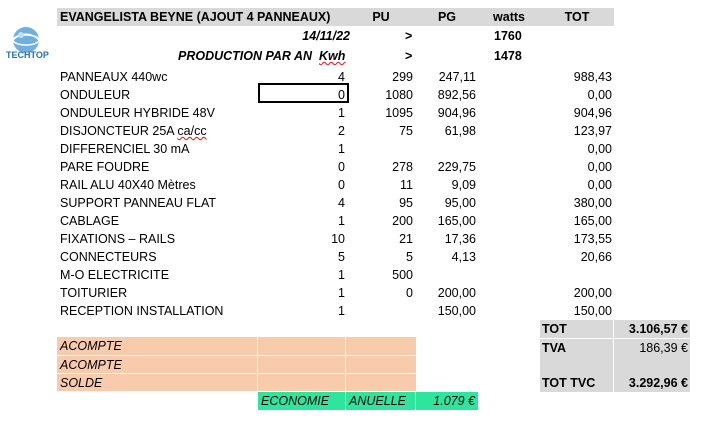  Describe the element at coordinates (138, 203) in the screenshot. I see `cell-label: SUPPORT PANNEAU FLAT` at that location.